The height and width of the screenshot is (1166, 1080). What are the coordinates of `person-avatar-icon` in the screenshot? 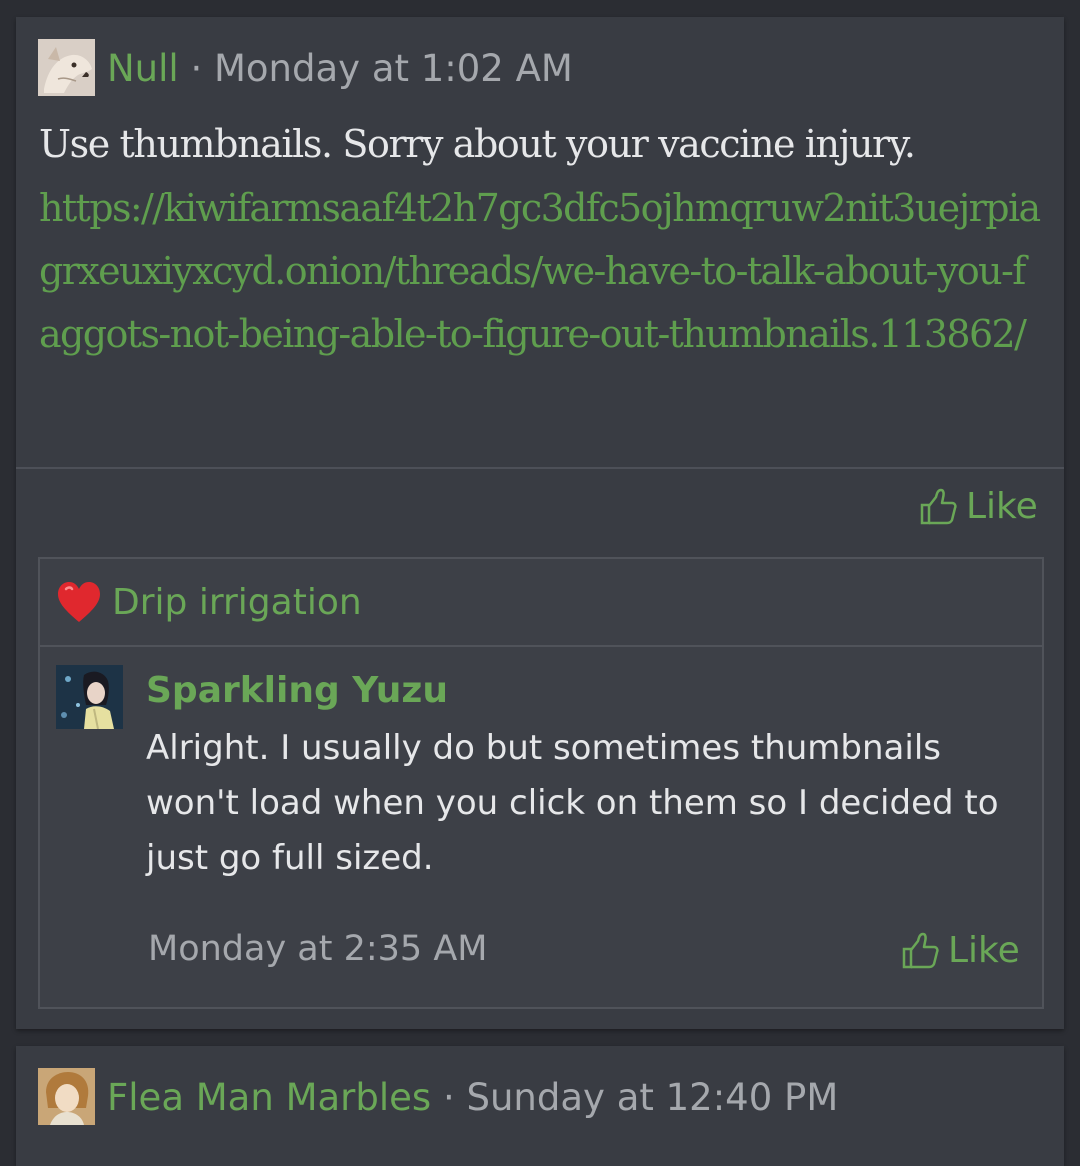 It's located at (66, 1096).